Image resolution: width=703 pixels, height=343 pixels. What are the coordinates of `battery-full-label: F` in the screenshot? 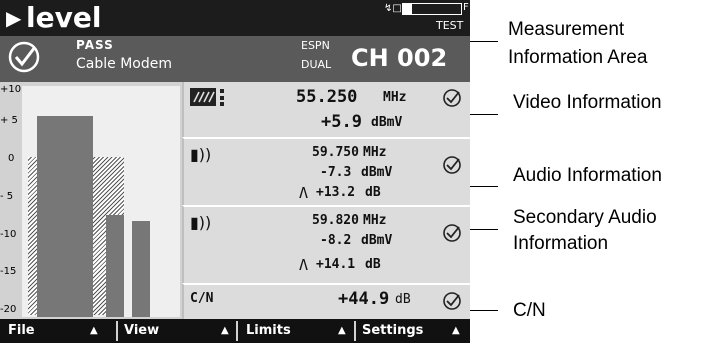 It's located at (466, 7).